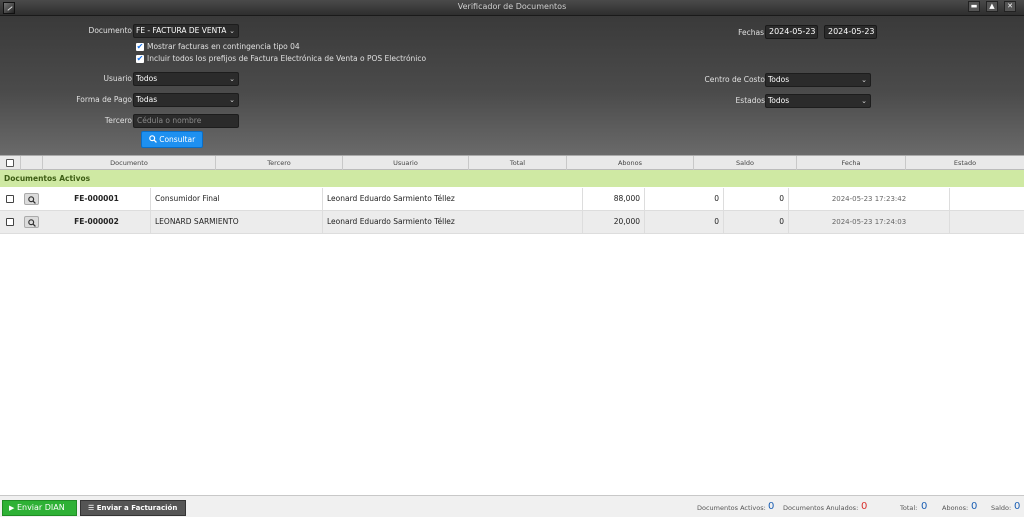 This screenshot has height=517, width=1024. I want to click on documento-select: FE - FACTURA DE VENTA ⌄, so click(186, 31).